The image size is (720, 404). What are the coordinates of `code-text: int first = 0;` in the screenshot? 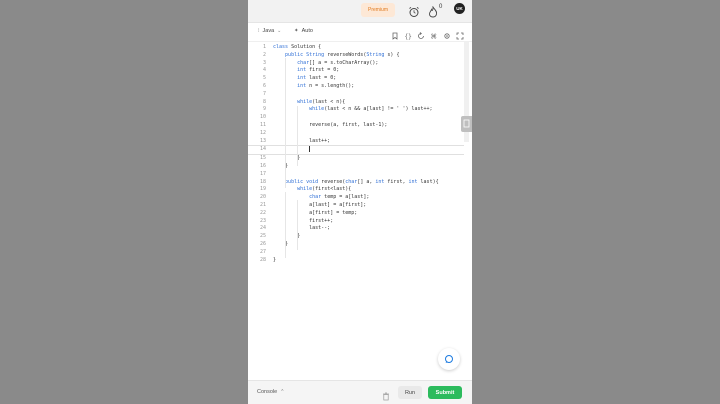 It's located at (306, 71).